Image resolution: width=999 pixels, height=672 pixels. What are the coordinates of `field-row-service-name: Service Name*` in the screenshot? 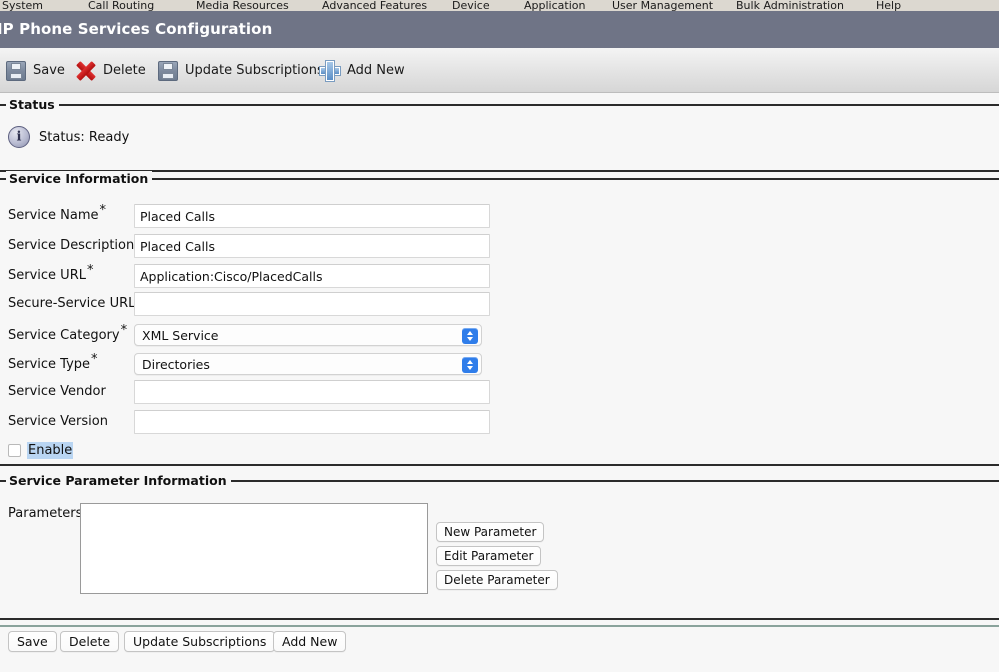 It's located at (260, 218).